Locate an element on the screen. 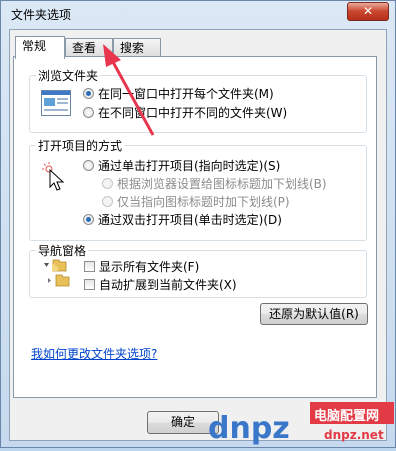 The width and height of the screenshot is (396, 451). annotation-arrow-icon is located at coordinates (129, 90).